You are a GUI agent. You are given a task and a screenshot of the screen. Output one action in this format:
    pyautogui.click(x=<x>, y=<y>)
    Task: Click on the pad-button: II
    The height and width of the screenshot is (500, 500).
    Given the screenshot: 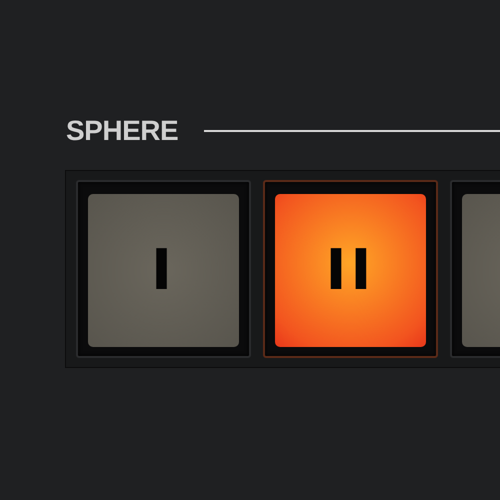 What is the action you would take?
    pyautogui.click(x=350, y=269)
    